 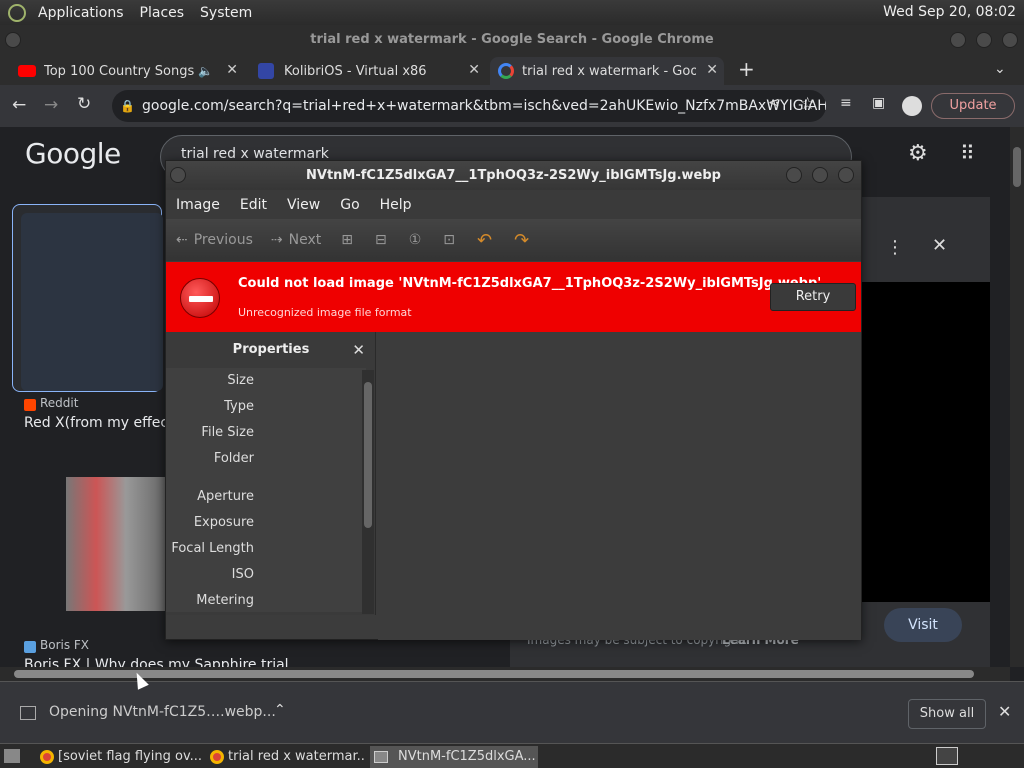 What do you see at coordinates (266, 71) in the screenshot?
I see `kolibri-icon` at bounding box center [266, 71].